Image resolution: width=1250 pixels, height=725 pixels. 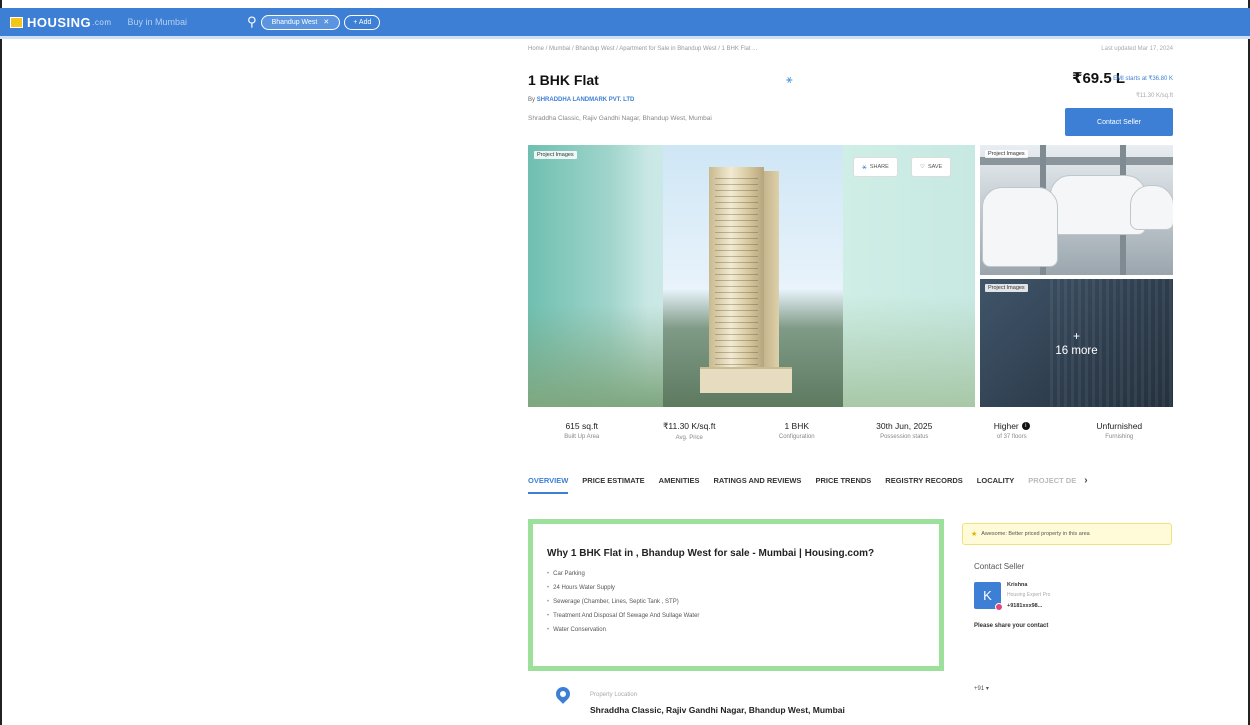 I want to click on country-code-select: +91 ▾, so click(x=981, y=688).